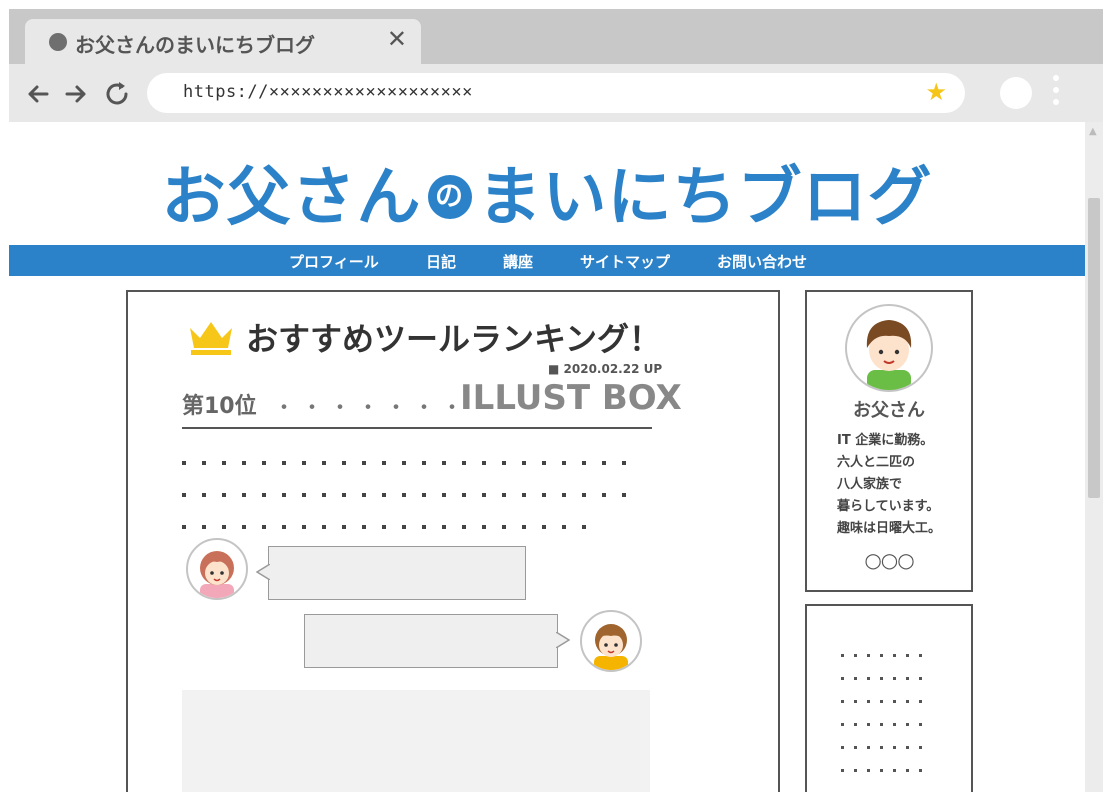 This screenshot has width=1112, height=792. What do you see at coordinates (454, 339) in the screenshot?
I see `post-title: おすすめツールランキング！` at bounding box center [454, 339].